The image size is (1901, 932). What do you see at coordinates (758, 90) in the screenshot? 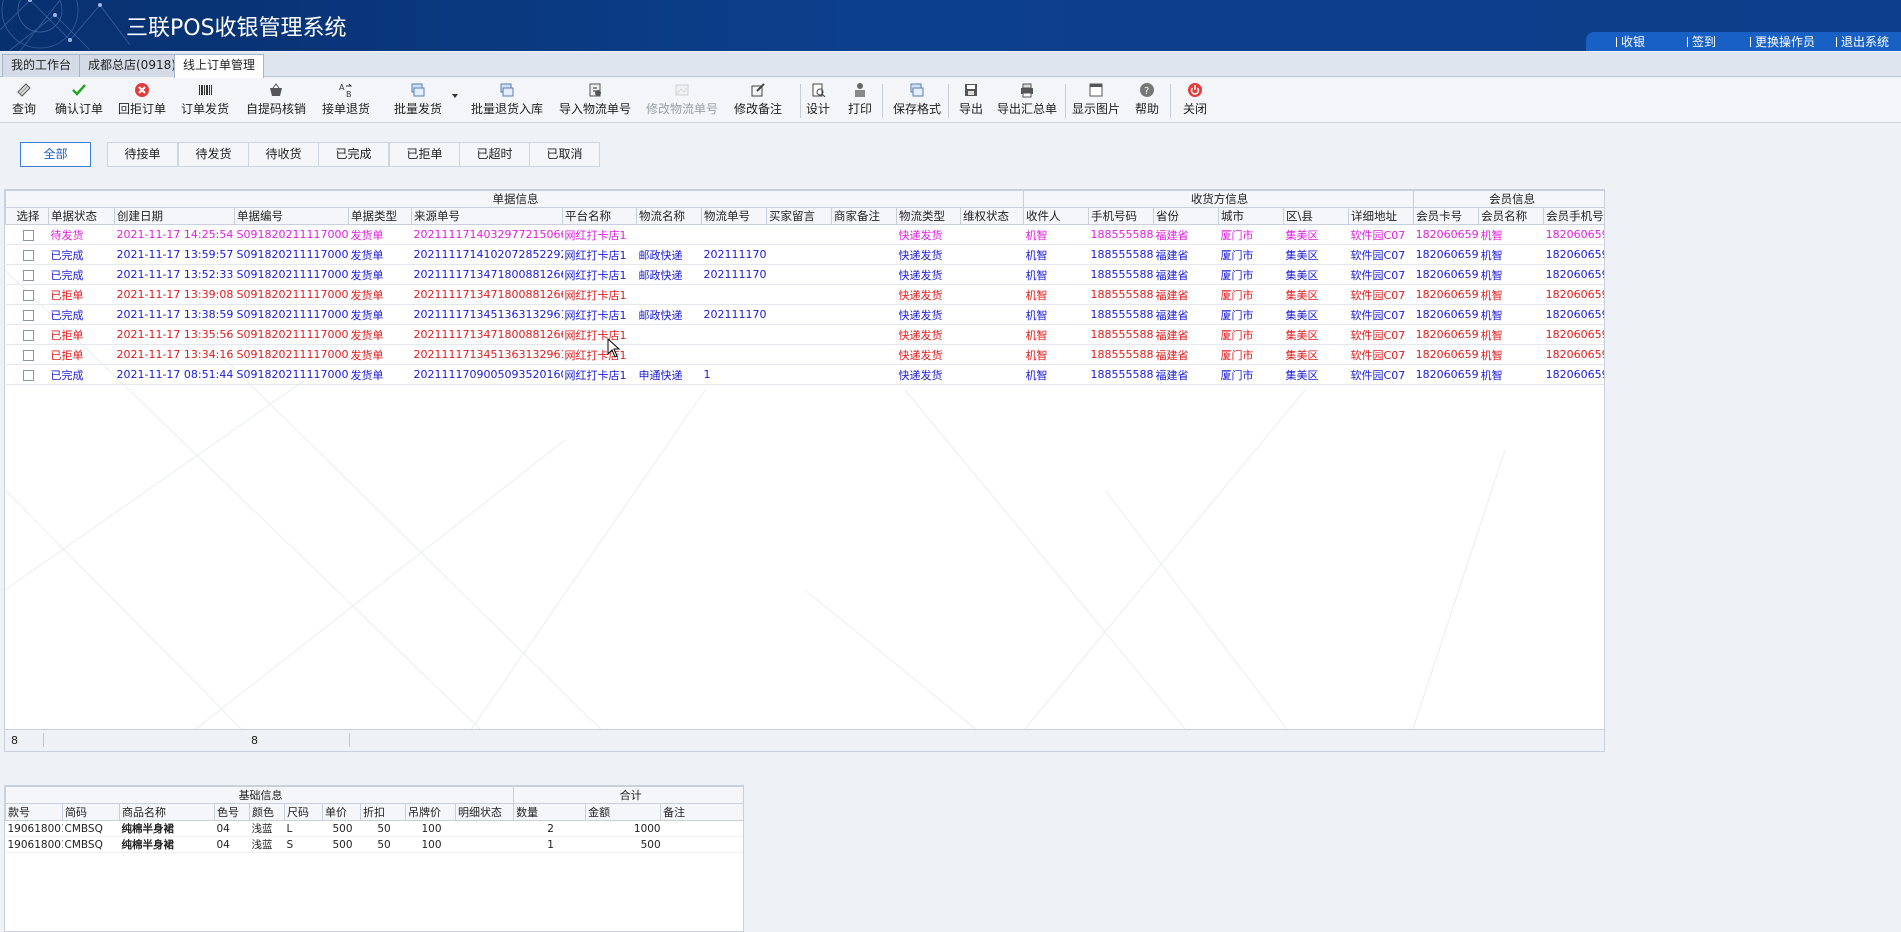
I see `edit-icon` at bounding box center [758, 90].